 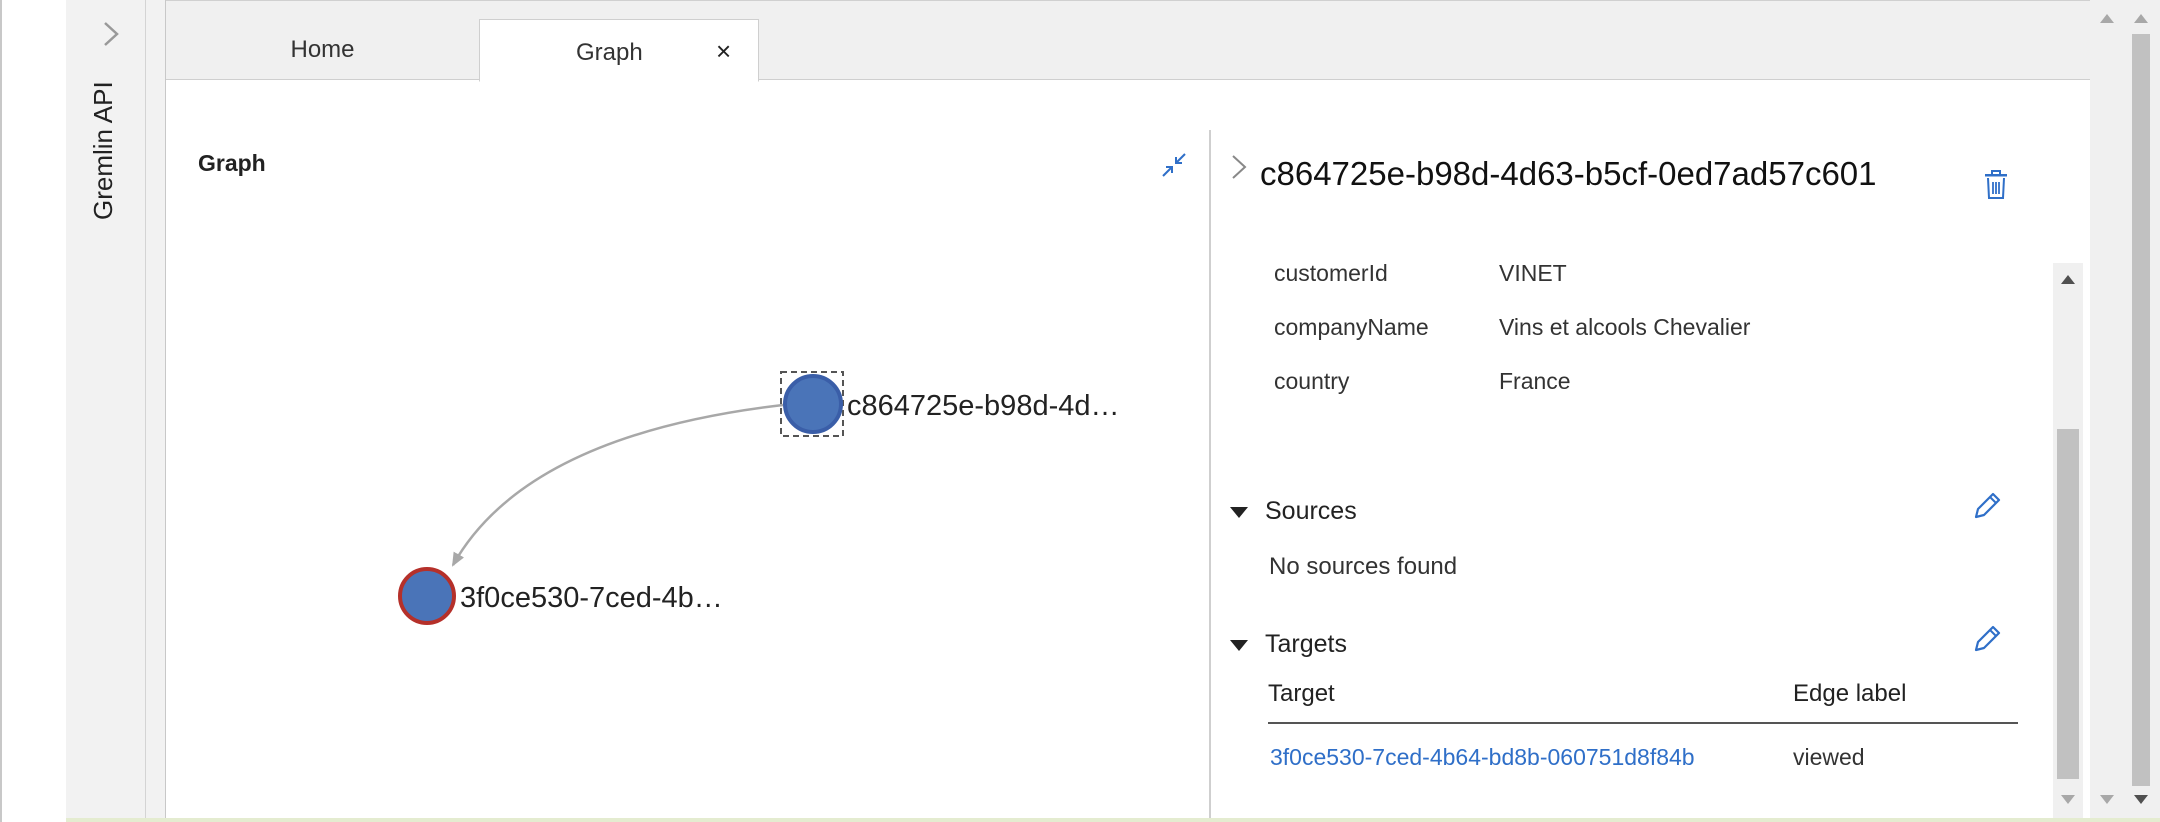 What do you see at coordinates (1987, 639) in the screenshot?
I see `edit-targets-pencil-icon` at bounding box center [1987, 639].